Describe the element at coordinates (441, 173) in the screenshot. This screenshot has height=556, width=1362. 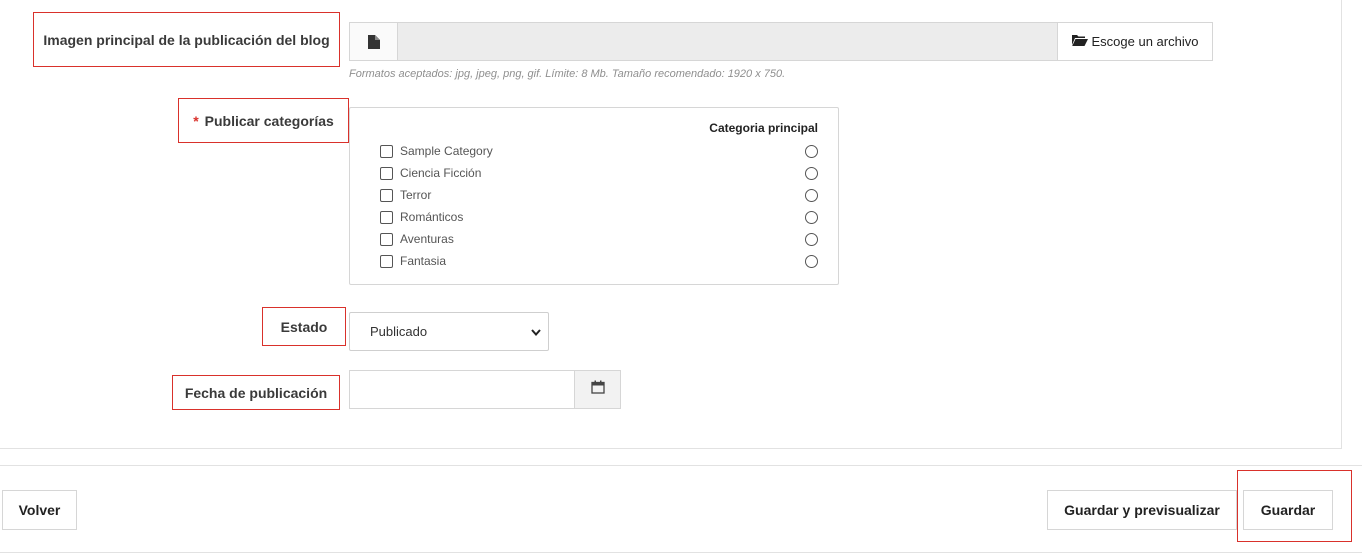
I see `category-label: Ciencia Ficción` at that location.